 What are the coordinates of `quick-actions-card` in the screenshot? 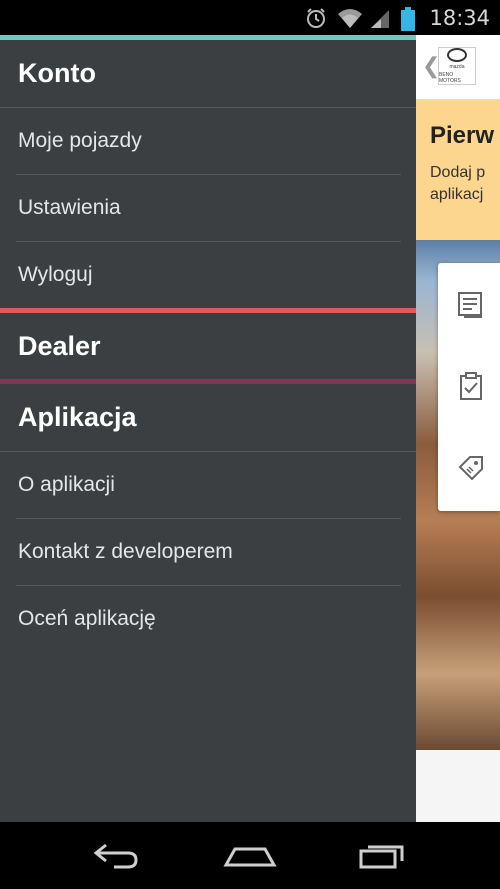 It's located at (469, 387).